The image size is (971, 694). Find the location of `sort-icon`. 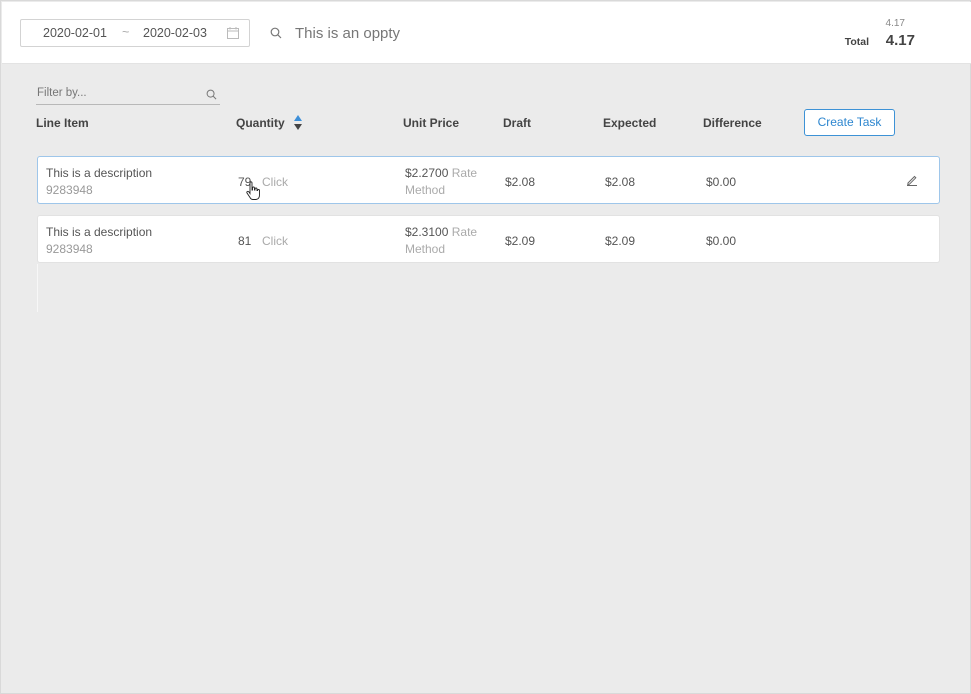

sort-icon is located at coordinates (298, 122).